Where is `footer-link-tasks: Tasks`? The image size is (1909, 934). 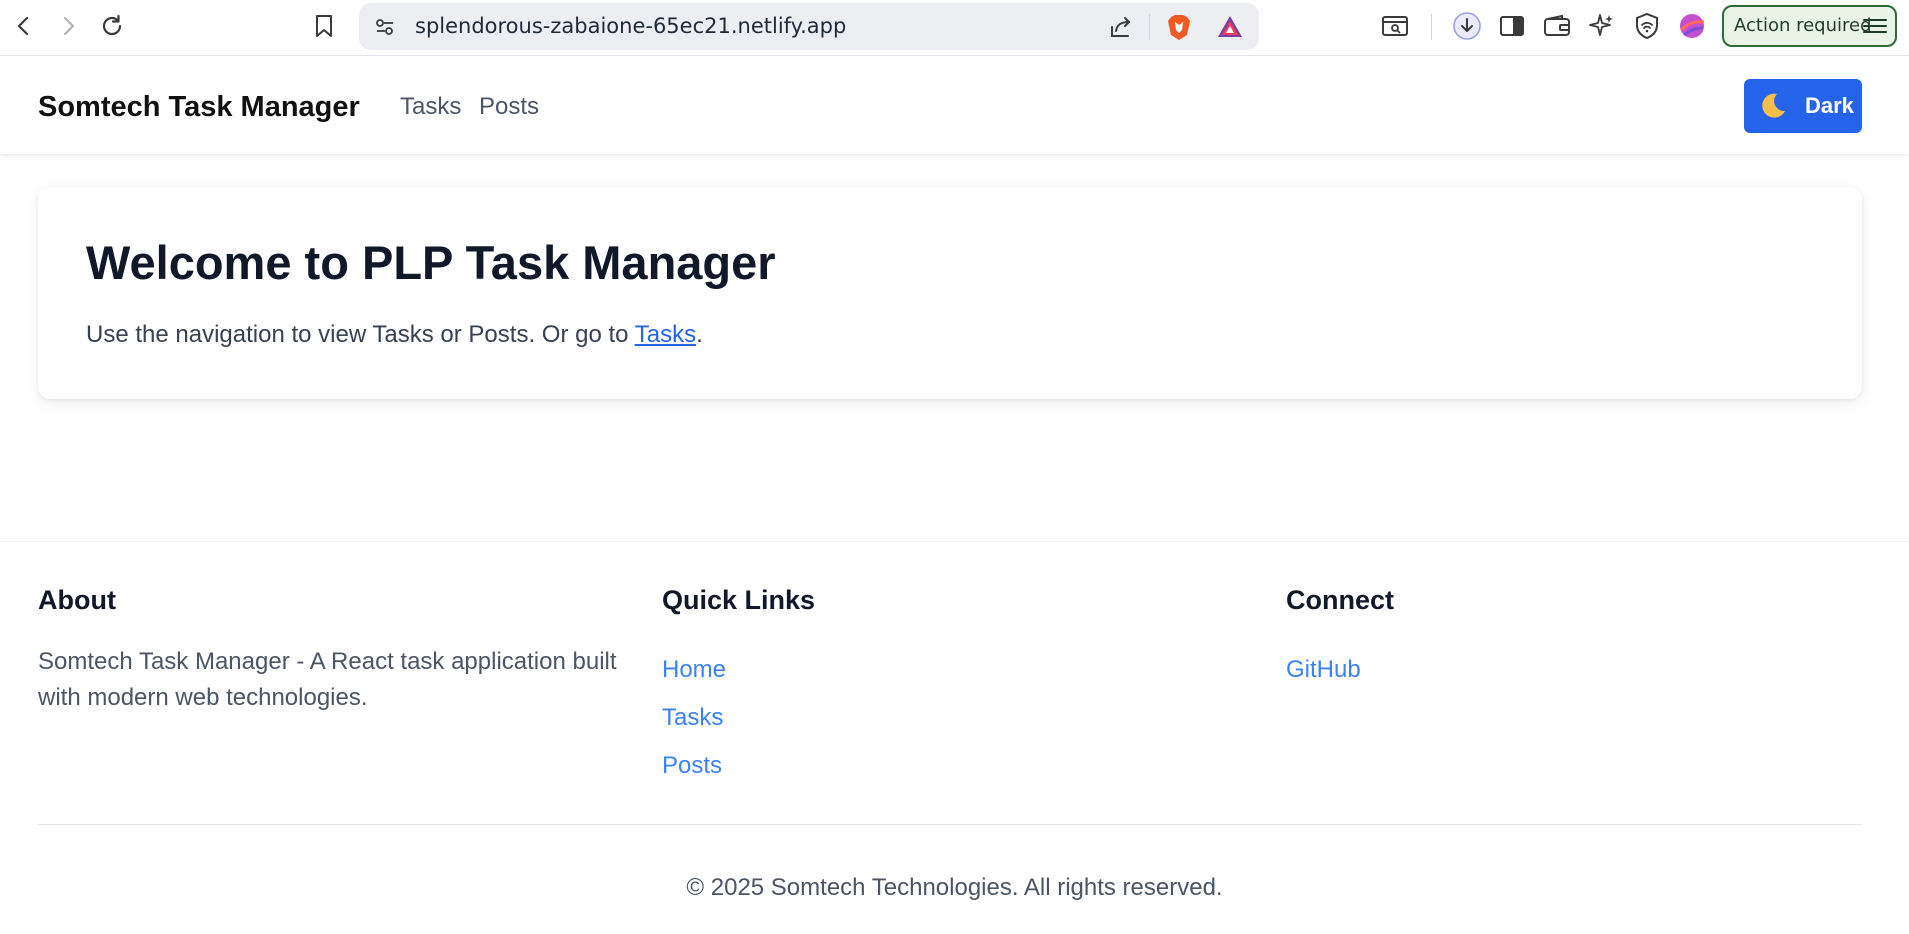
footer-link-tasks: Tasks is located at coordinates (962, 718).